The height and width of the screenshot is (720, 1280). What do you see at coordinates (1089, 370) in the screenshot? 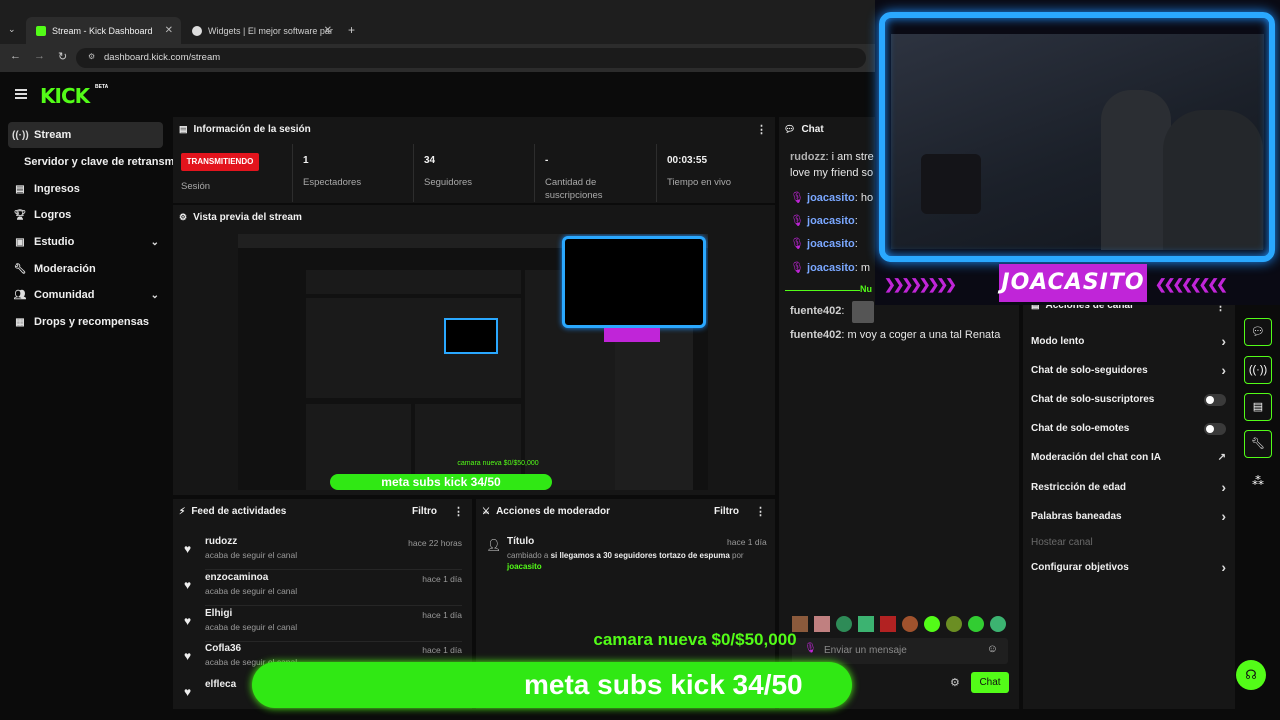
I see `action-label: Chat de solo-seguidores` at bounding box center [1089, 370].